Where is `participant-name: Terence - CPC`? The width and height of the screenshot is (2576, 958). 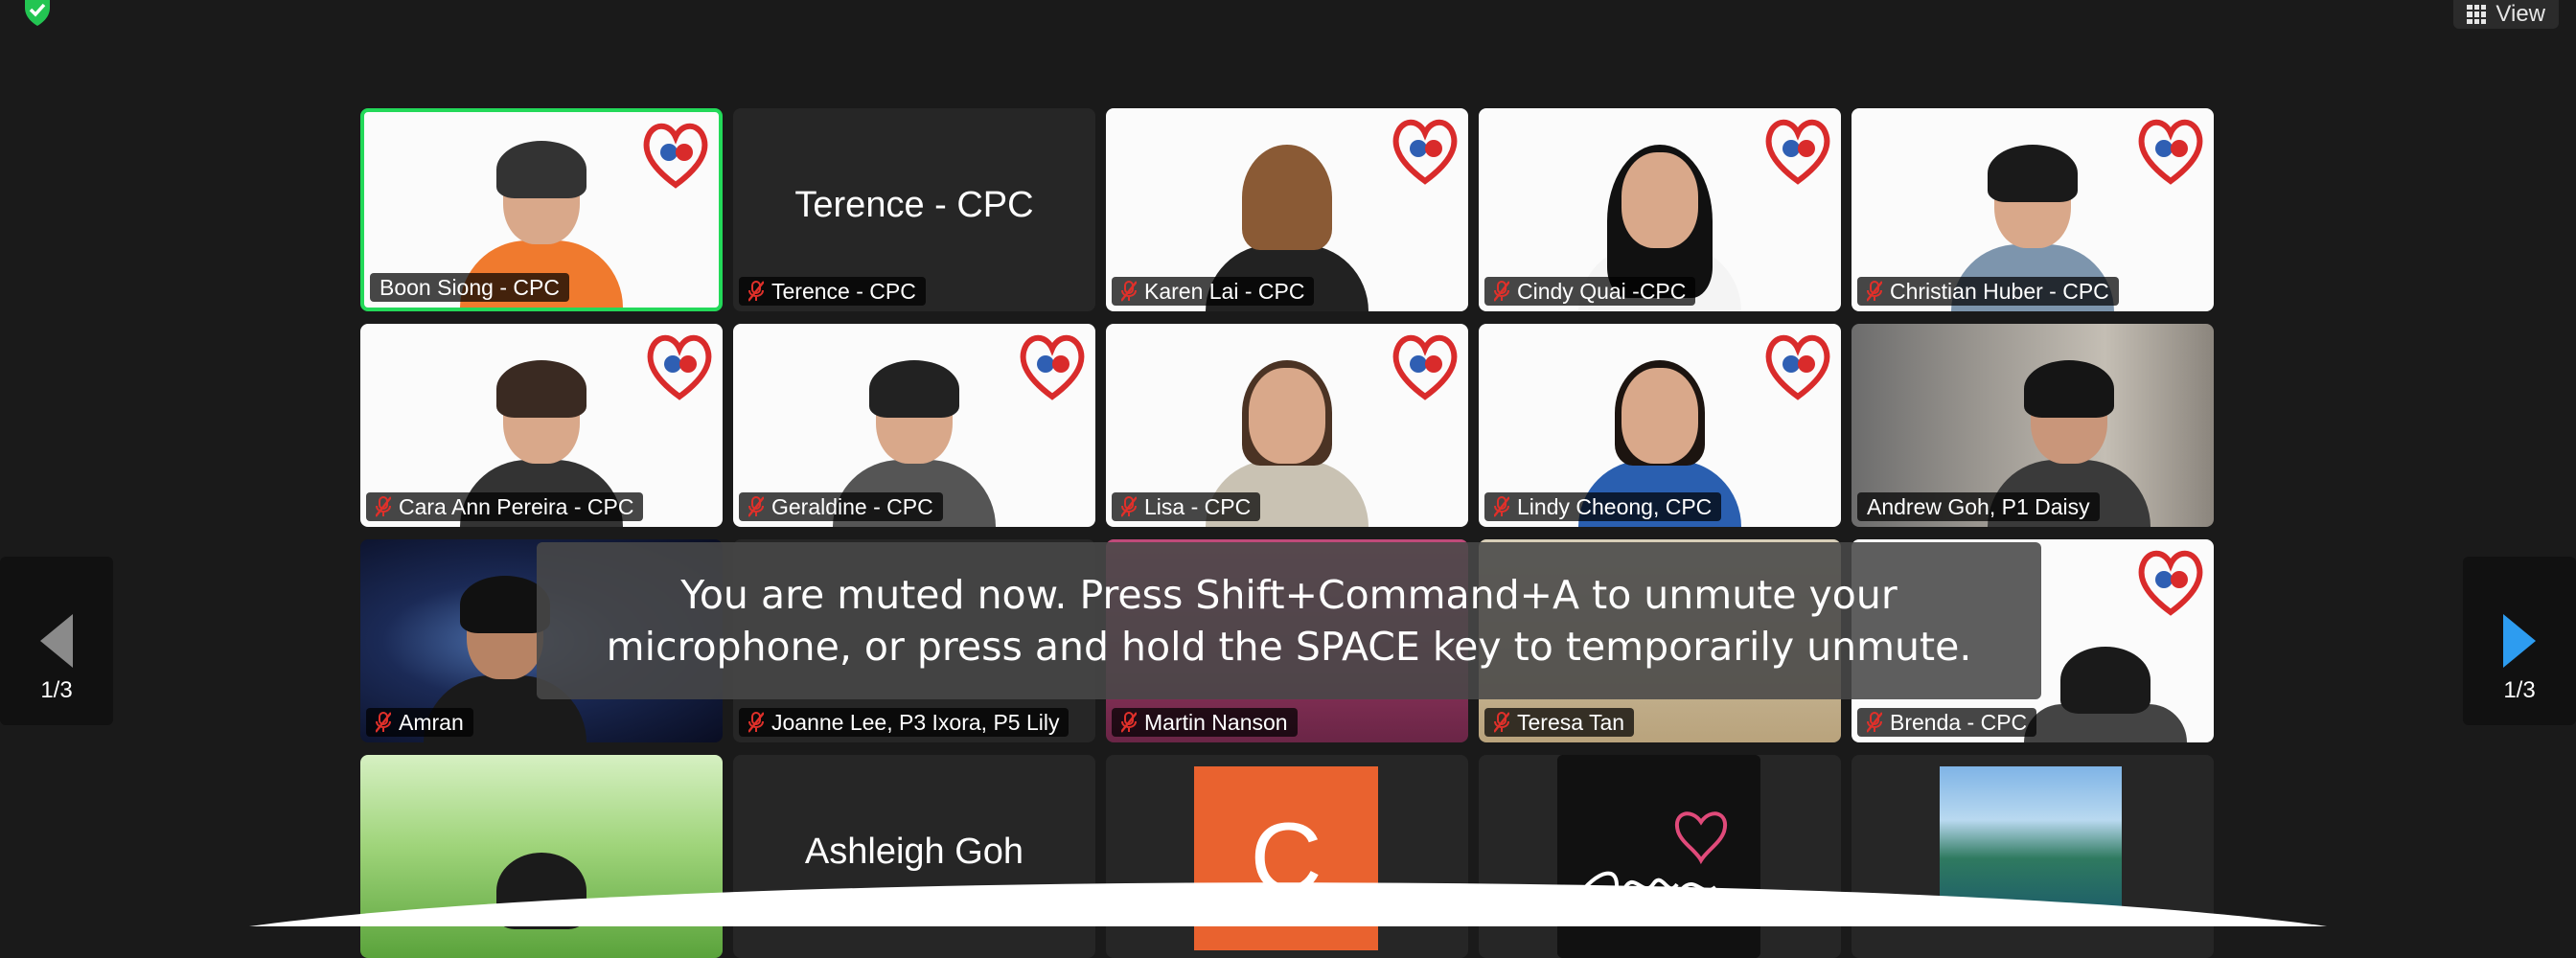 participant-name: Terence - CPC is located at coordinates (843, 291).